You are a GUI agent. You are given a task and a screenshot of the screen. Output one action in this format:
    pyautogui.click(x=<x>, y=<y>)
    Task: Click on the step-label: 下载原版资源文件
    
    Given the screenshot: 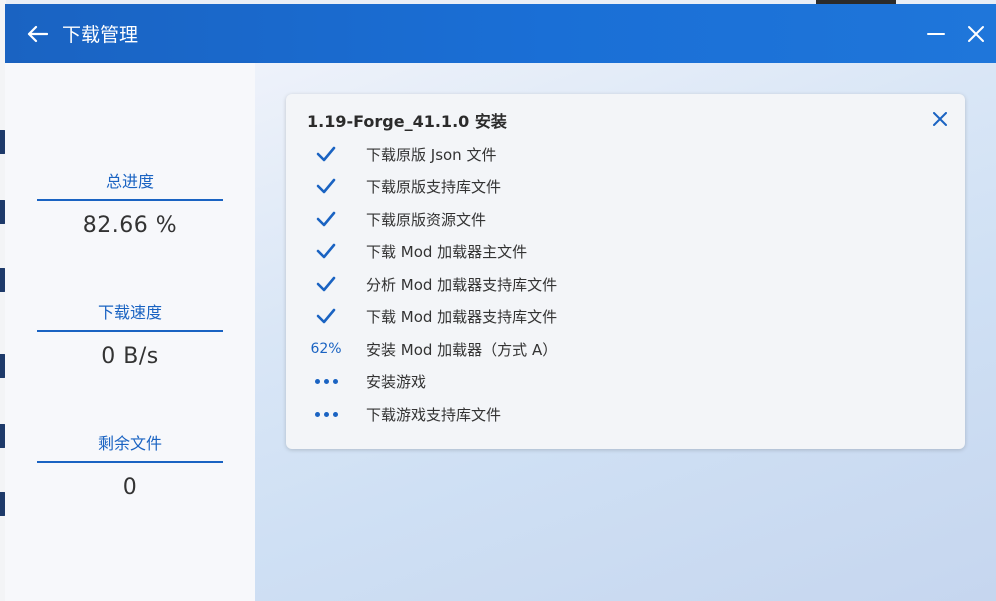 What is the action you would take?
    pyautogui.click(x=426, y=219)
    